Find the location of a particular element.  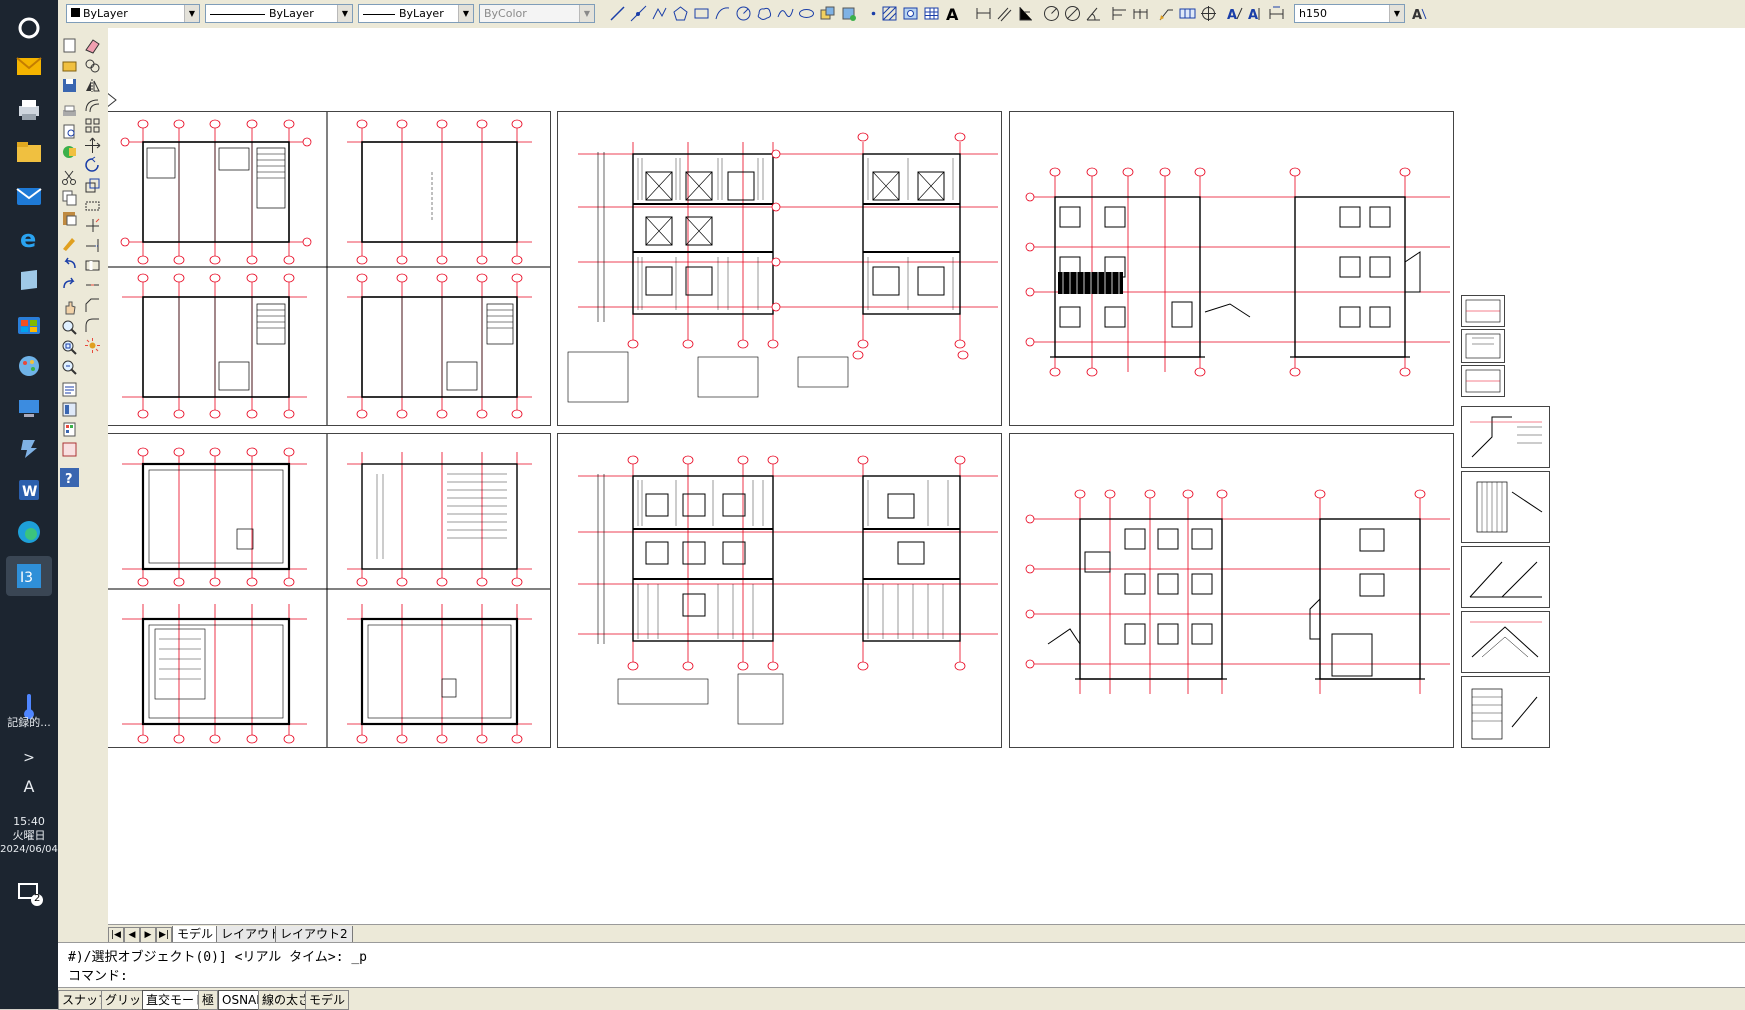

zoom-window-icon is located at coordinates (69, 347).